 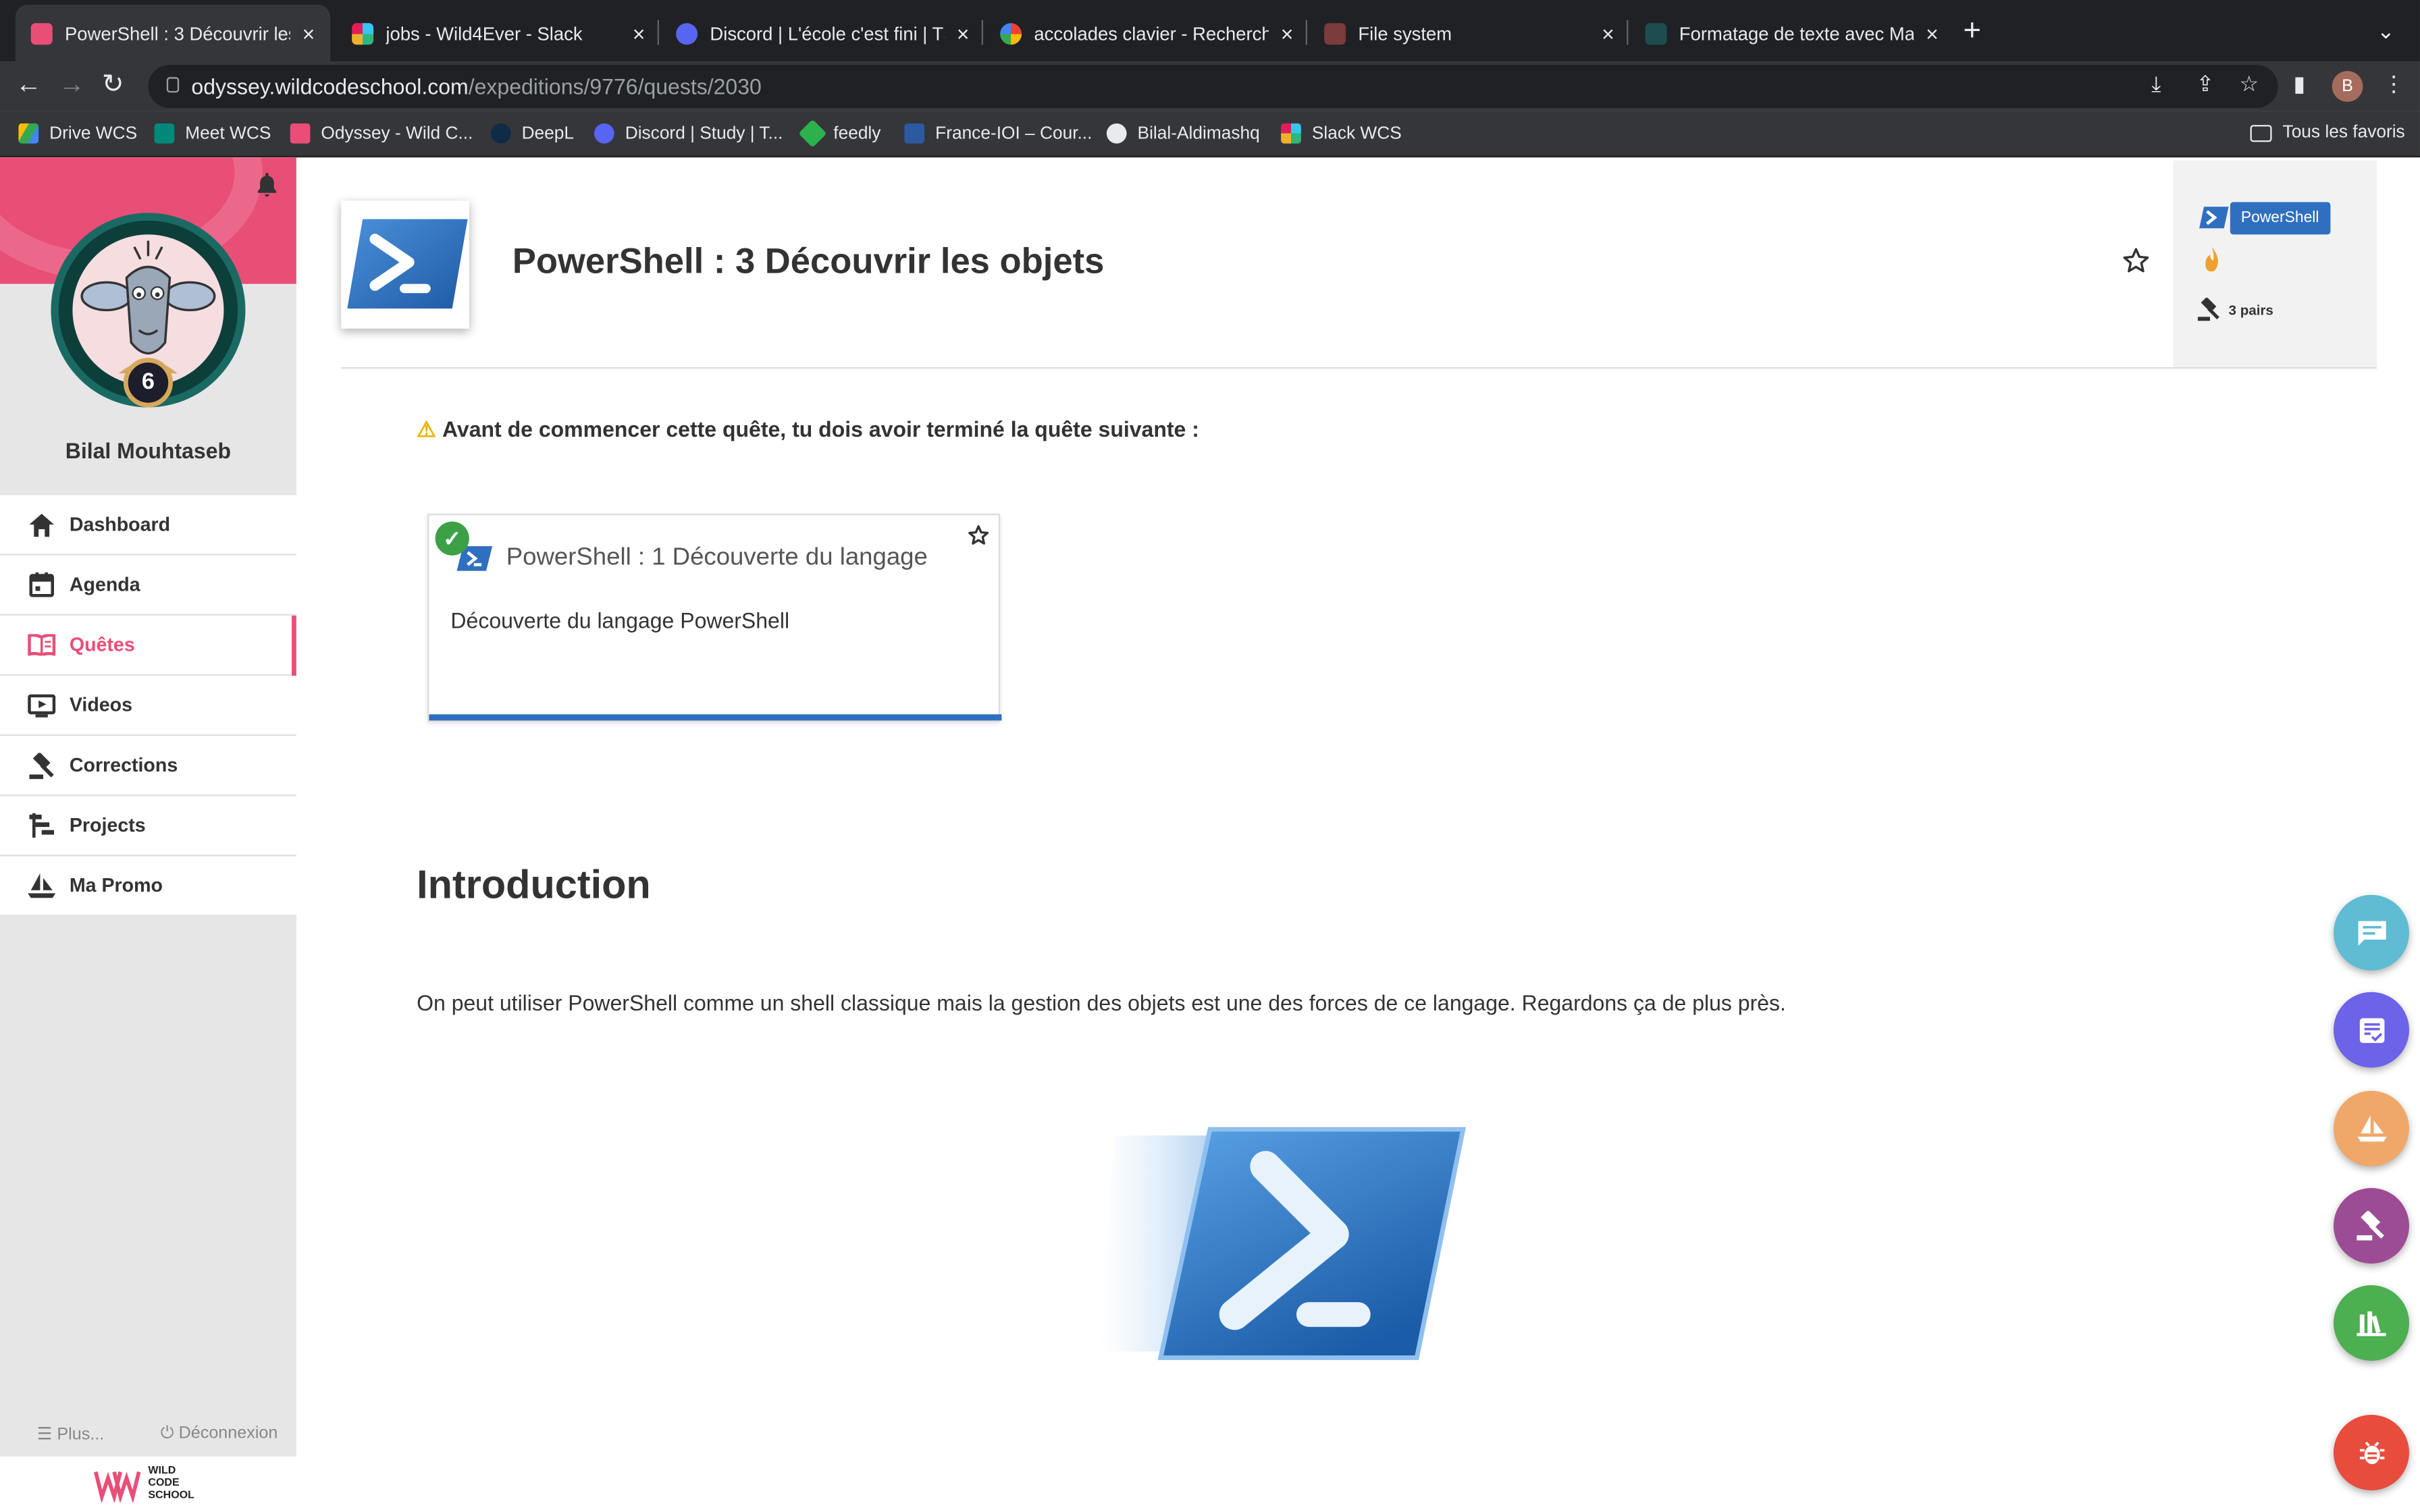 I want to click on sidebar-item-videos: Videos, so click(x=148, y=706).